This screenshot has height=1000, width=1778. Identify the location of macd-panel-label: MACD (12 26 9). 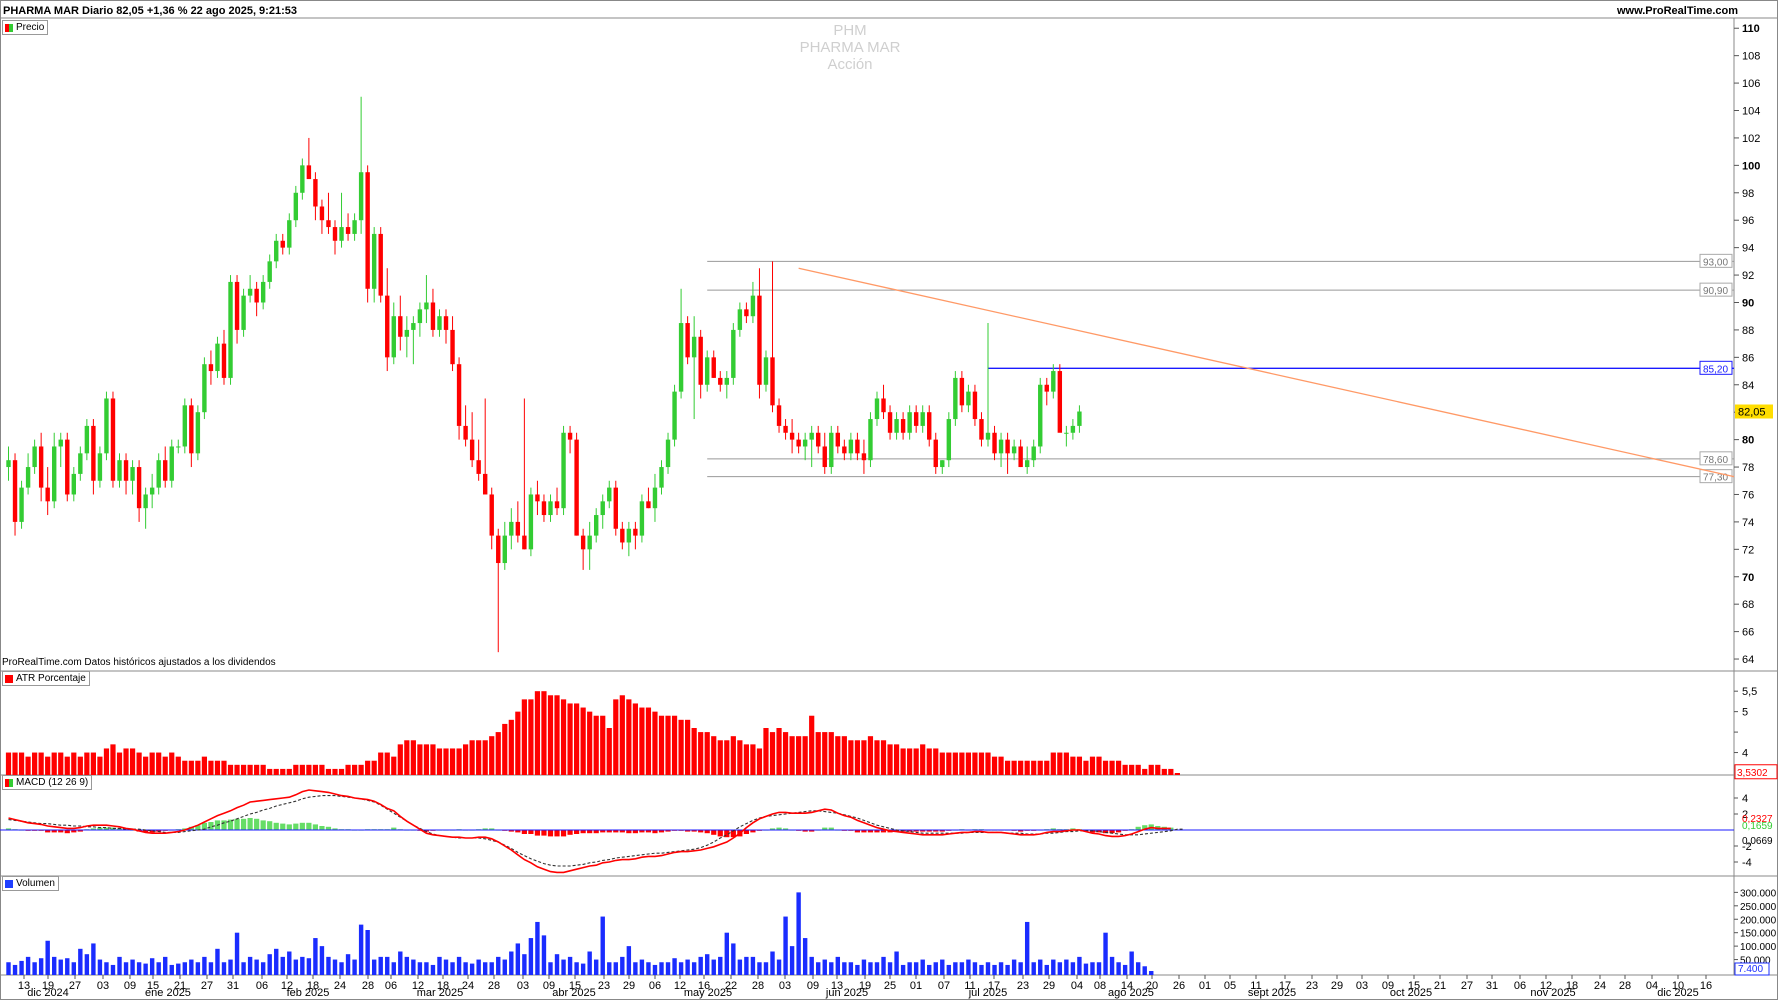
(47, 782).